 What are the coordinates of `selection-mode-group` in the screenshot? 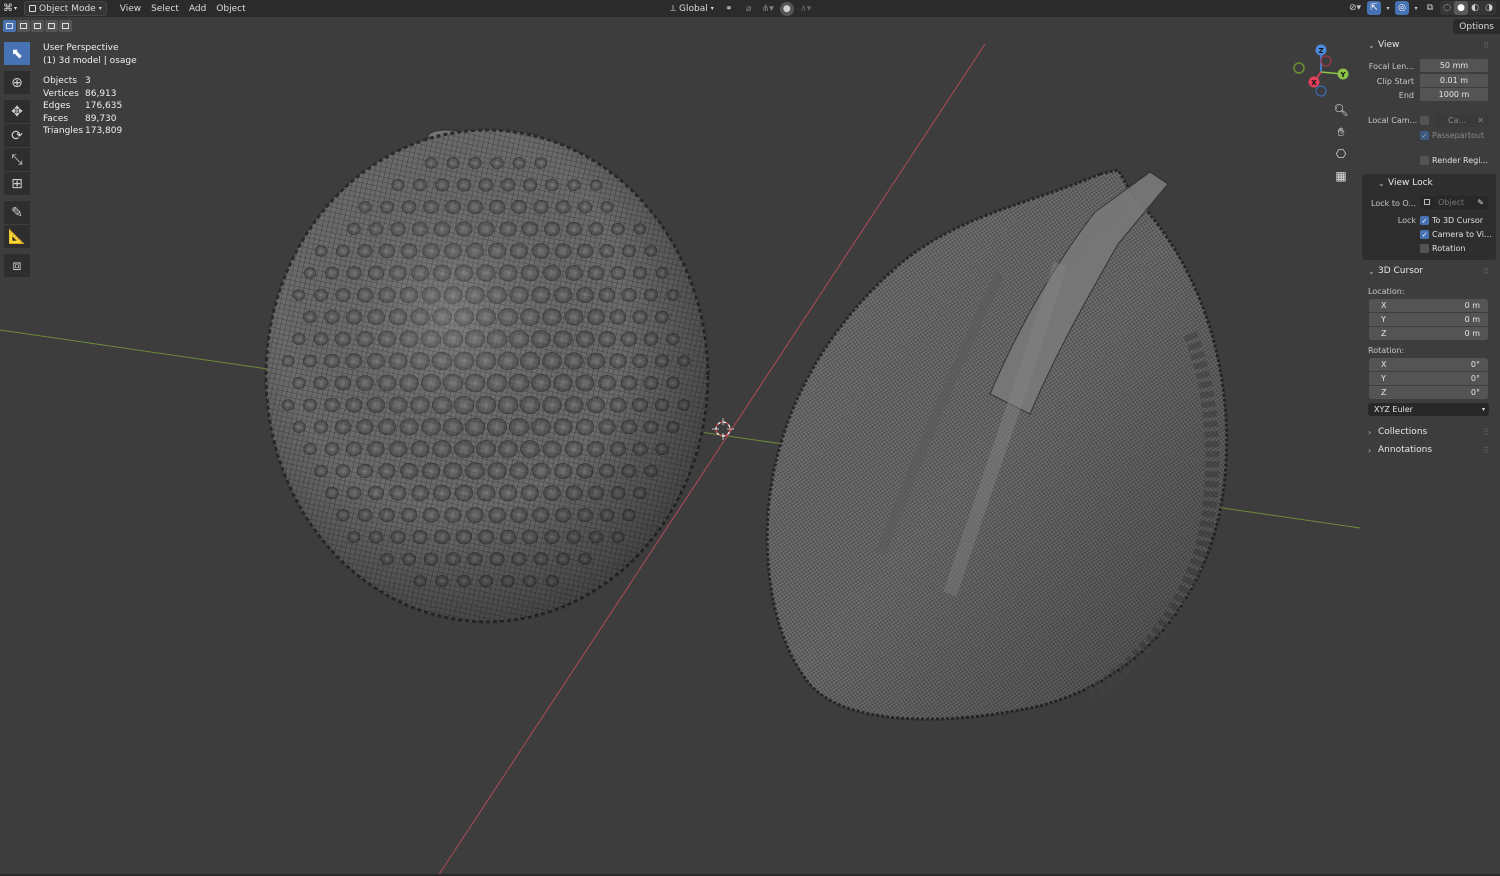 It's located at (37, 26).